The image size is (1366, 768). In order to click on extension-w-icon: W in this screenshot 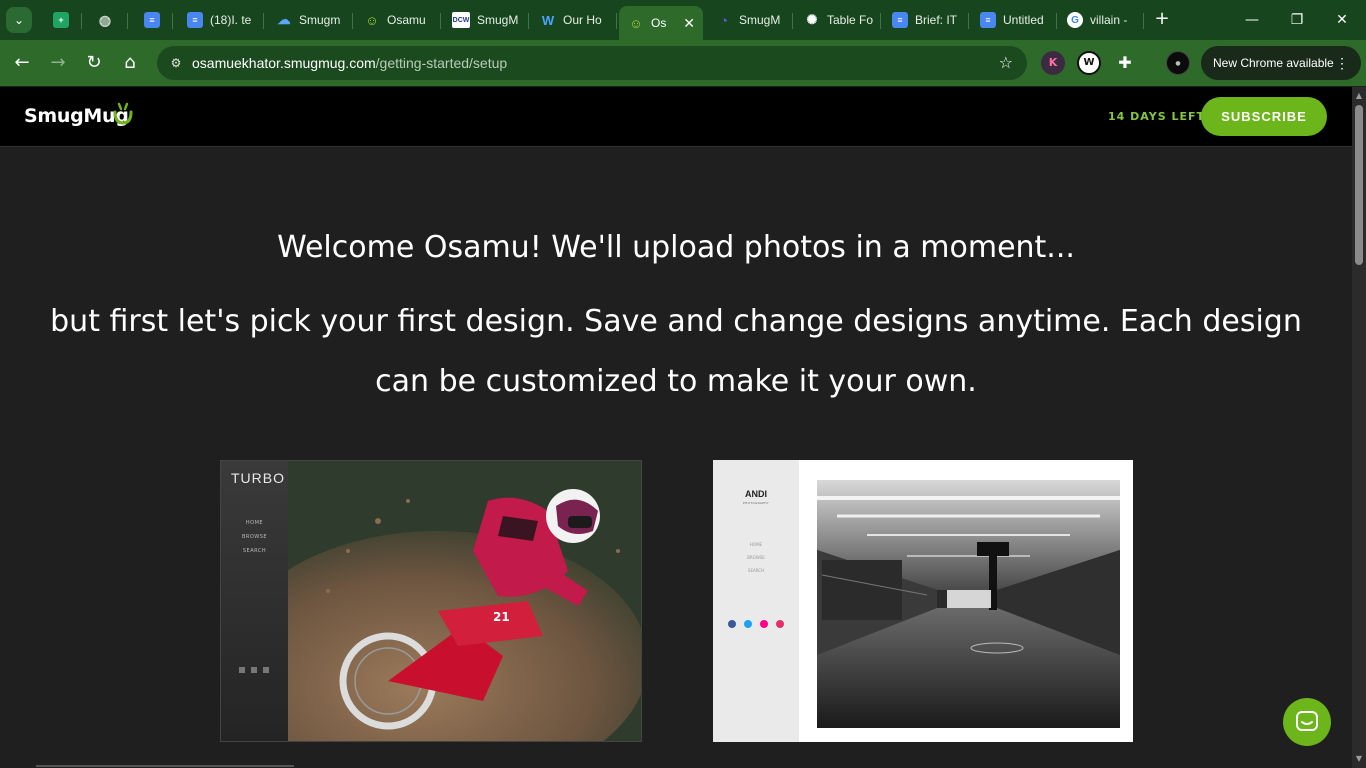, I will do `click(1089, 63)`.